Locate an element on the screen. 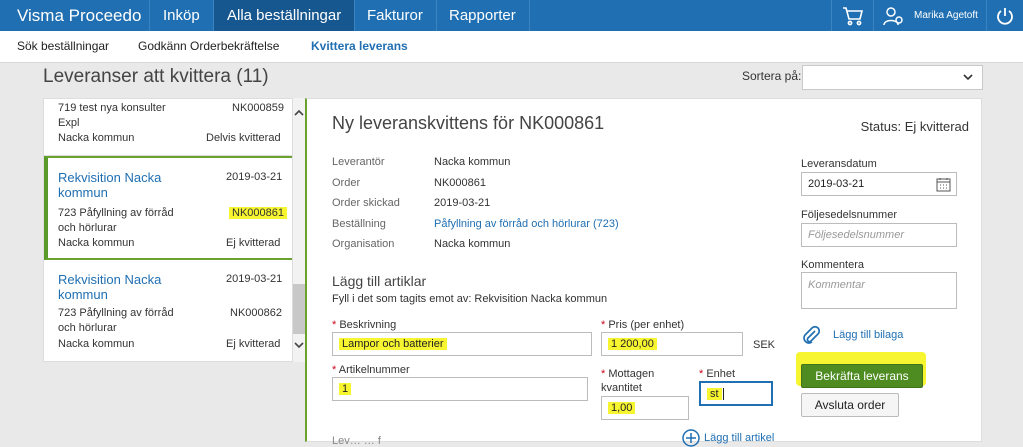  add-attachment-link: Lägg till bilaga is located at coordinates (852, 335).